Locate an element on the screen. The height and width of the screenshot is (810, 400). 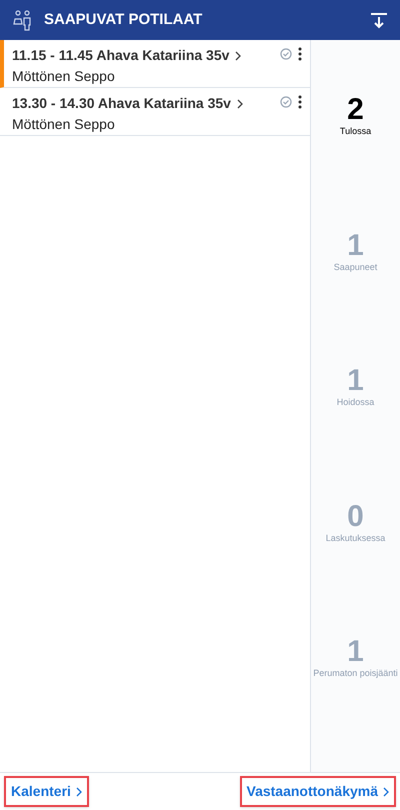
appointment-title: 11.15 - 11.45 Ahava Katariina 35v is located at coordinates (121, 55).